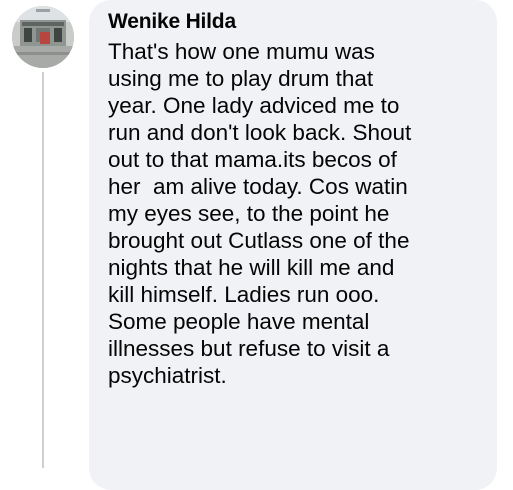 This screenshot has height=490, width=513. Describe the element at coordinates (239, 321) in the screenshot. I see `comment-line: Some people have mental` at that location.